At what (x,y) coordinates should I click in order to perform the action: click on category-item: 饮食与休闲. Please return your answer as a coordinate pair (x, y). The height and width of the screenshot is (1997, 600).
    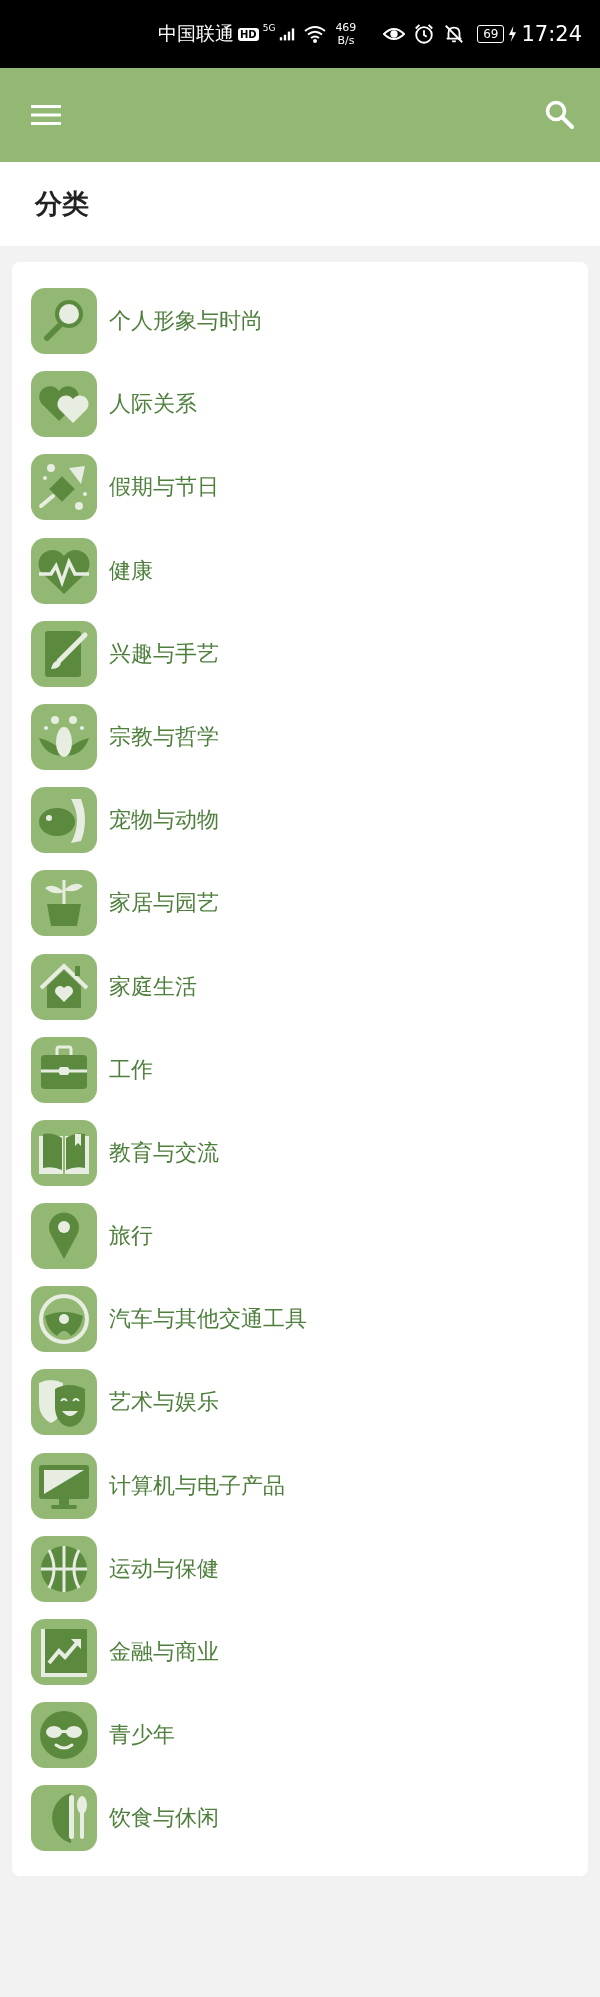
    Looking at the image, I should click on (309, 1818).